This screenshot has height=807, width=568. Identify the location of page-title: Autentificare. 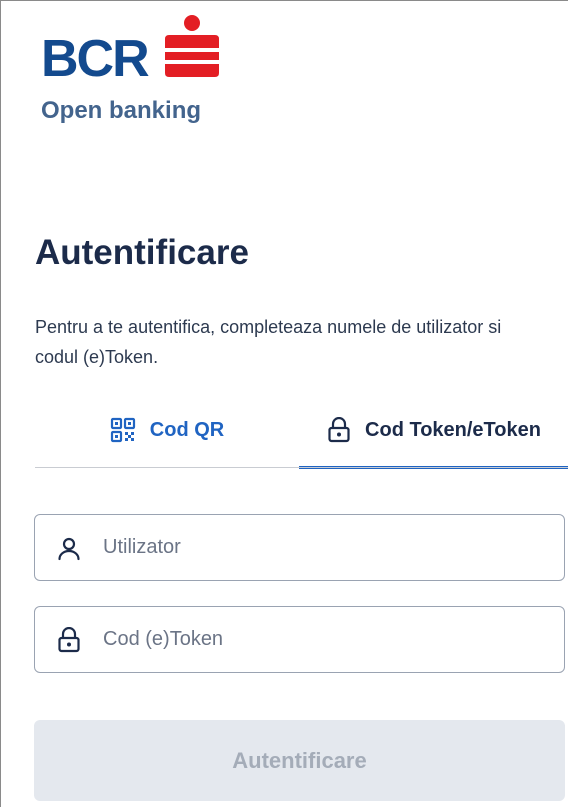
(142, 252).